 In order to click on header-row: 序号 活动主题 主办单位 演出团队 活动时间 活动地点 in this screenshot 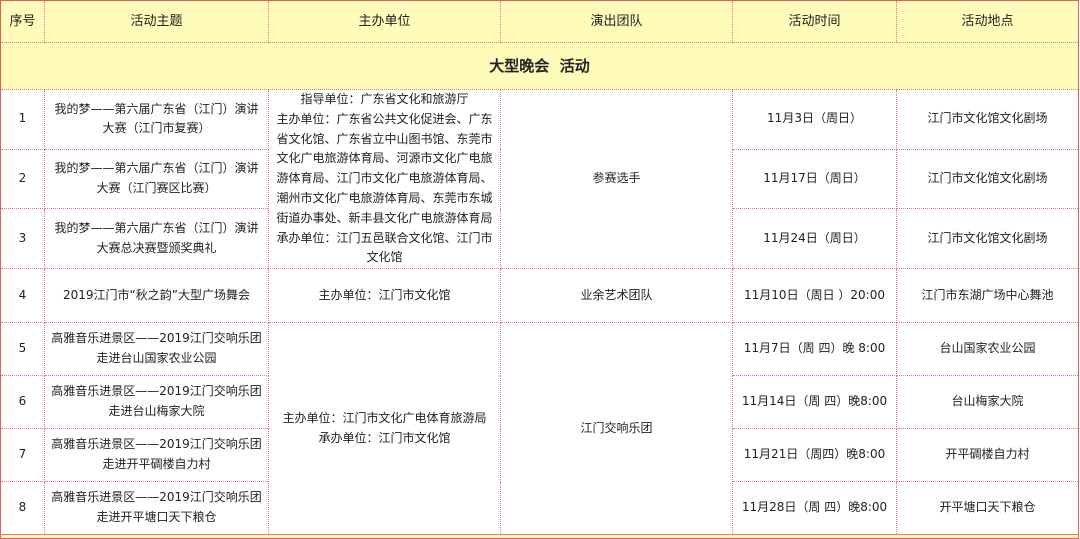, I will do `click(539, 21)`.